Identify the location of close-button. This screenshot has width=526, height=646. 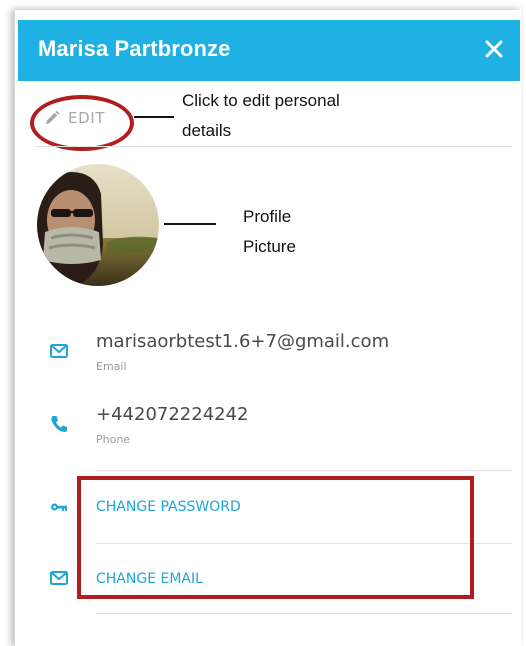
(494, 49).